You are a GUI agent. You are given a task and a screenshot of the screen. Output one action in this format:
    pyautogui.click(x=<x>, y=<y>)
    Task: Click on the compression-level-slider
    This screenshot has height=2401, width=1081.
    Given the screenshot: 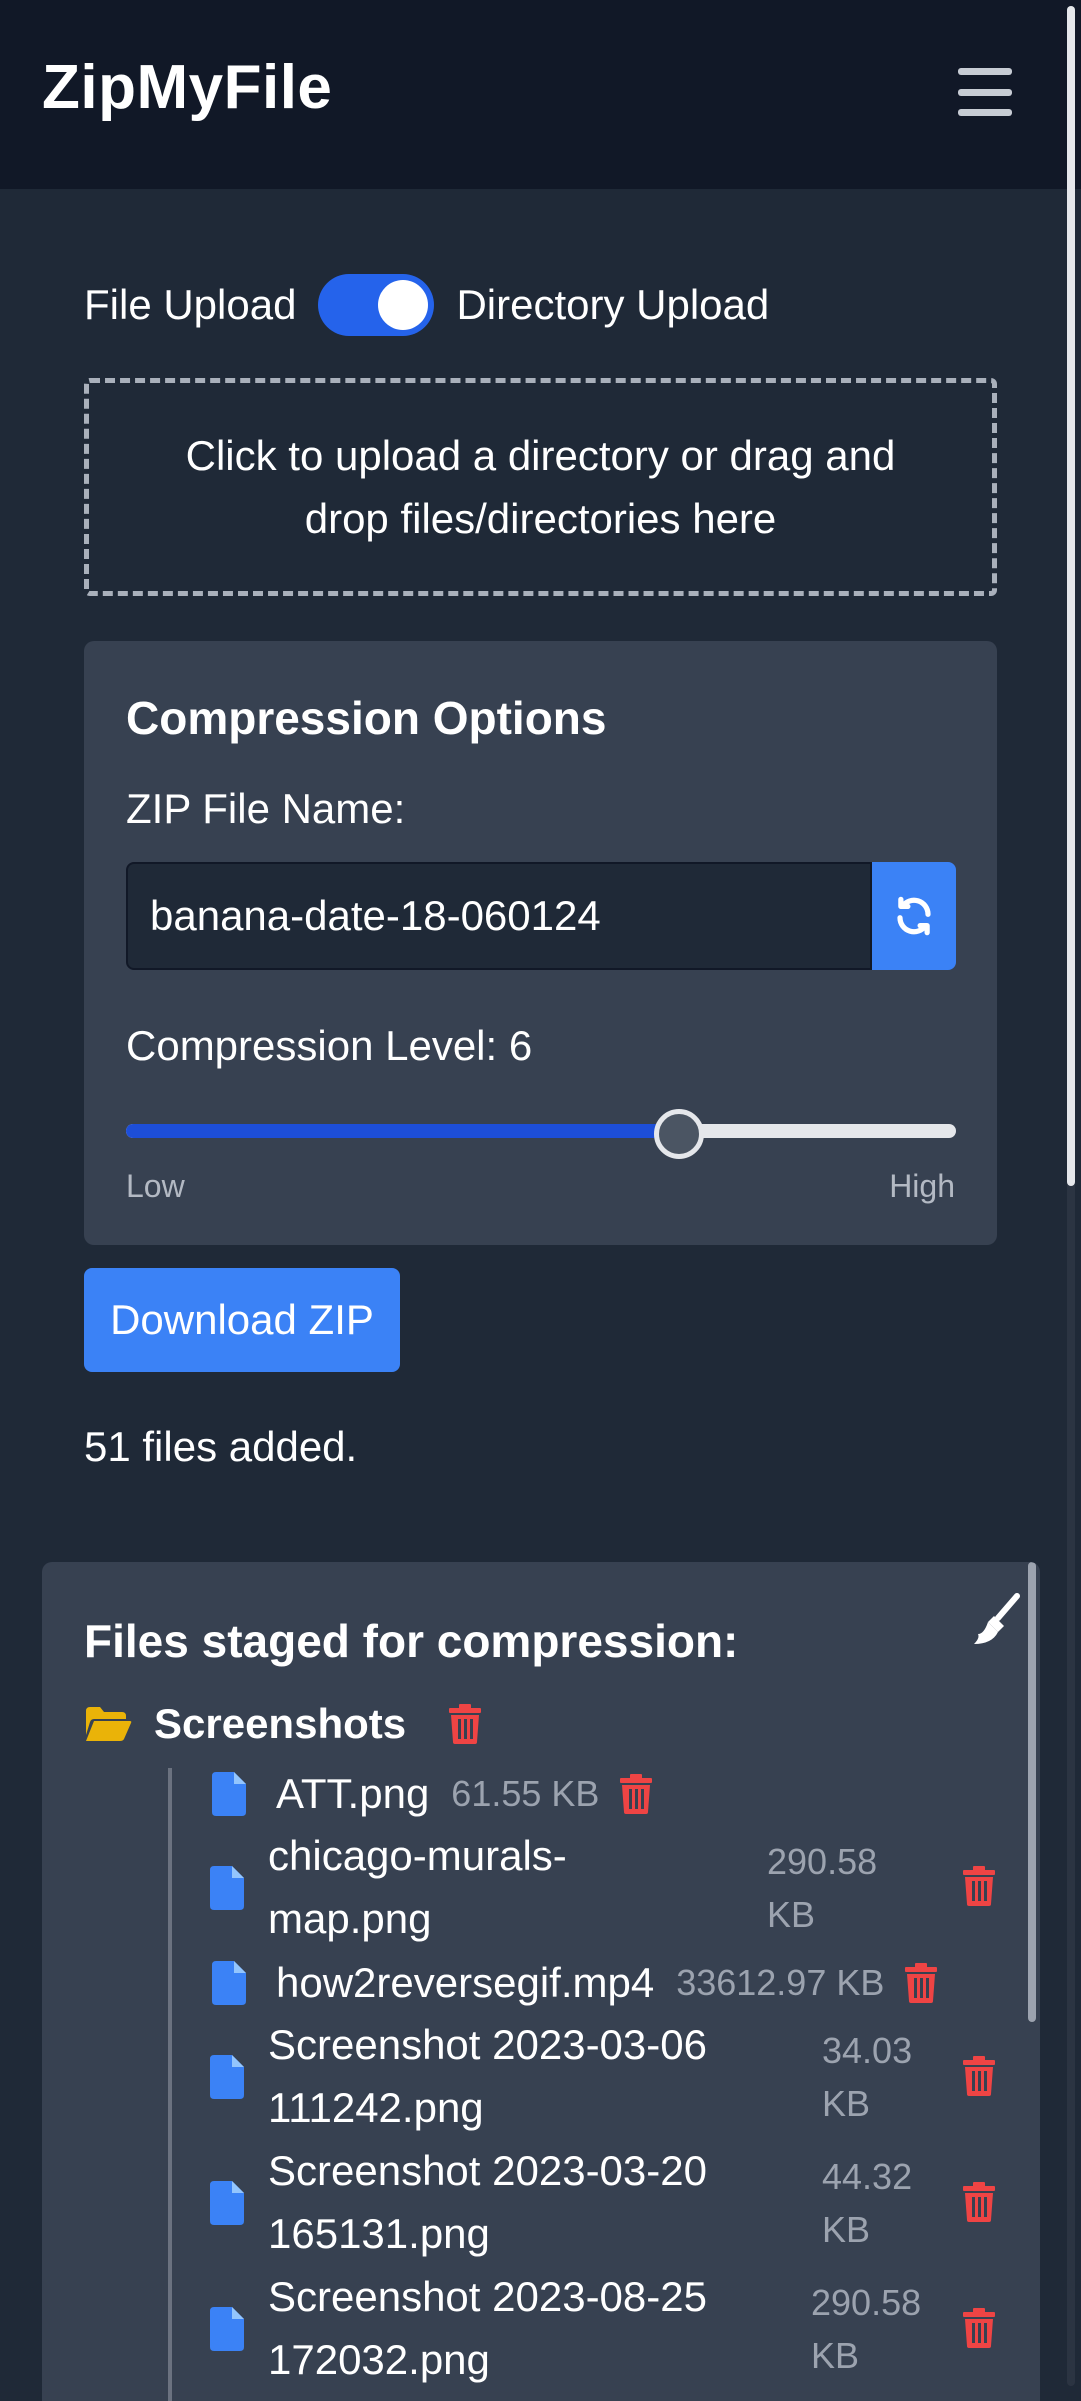 What is the action you would take?
    pyautogui.click(x=541, y=1134)
    